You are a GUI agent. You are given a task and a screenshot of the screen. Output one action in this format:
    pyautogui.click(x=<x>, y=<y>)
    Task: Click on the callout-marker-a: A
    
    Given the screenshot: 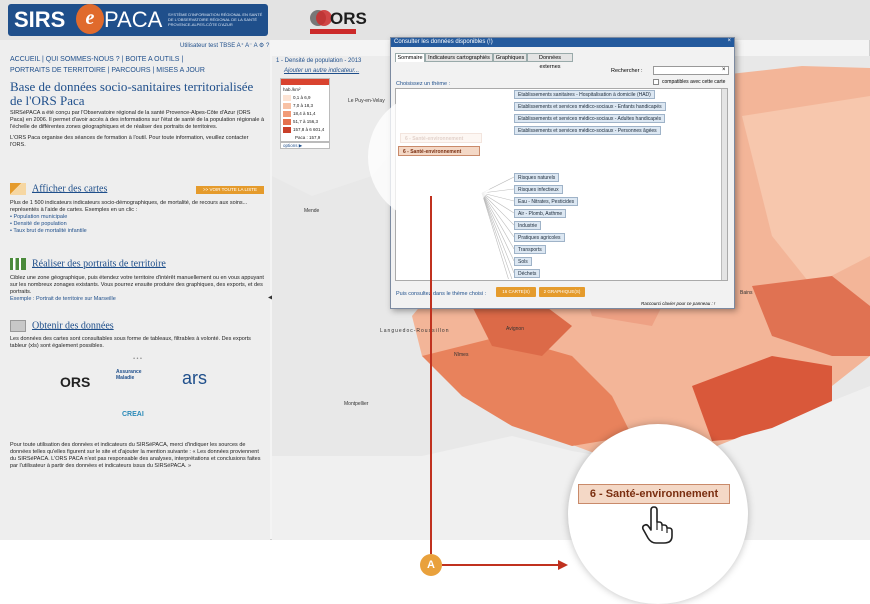 What is the action you would take?
    pyautogui.click(x=431, y=565)
    